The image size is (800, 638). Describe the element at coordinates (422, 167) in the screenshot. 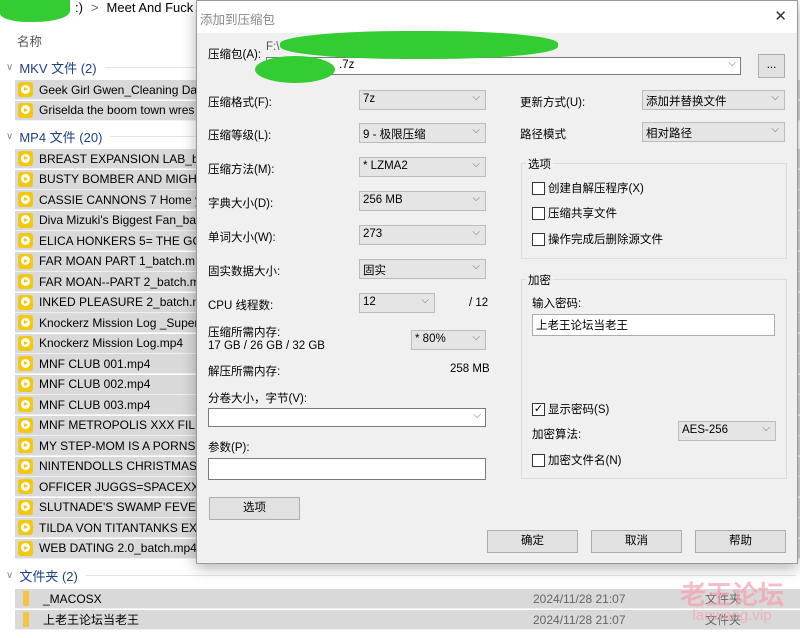

I see `method-select: * LZMA2 ⌵` at that location.